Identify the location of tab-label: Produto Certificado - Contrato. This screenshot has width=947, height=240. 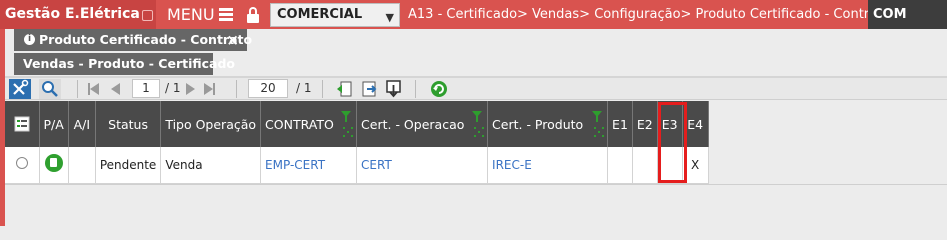
(146, 39).